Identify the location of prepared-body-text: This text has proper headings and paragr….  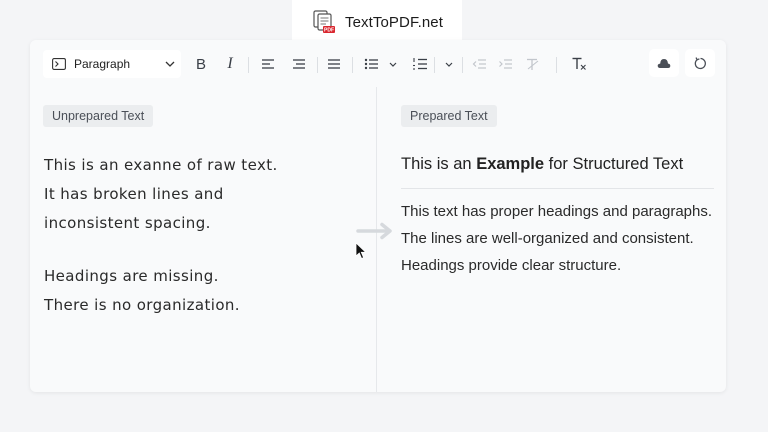
(558, 238).